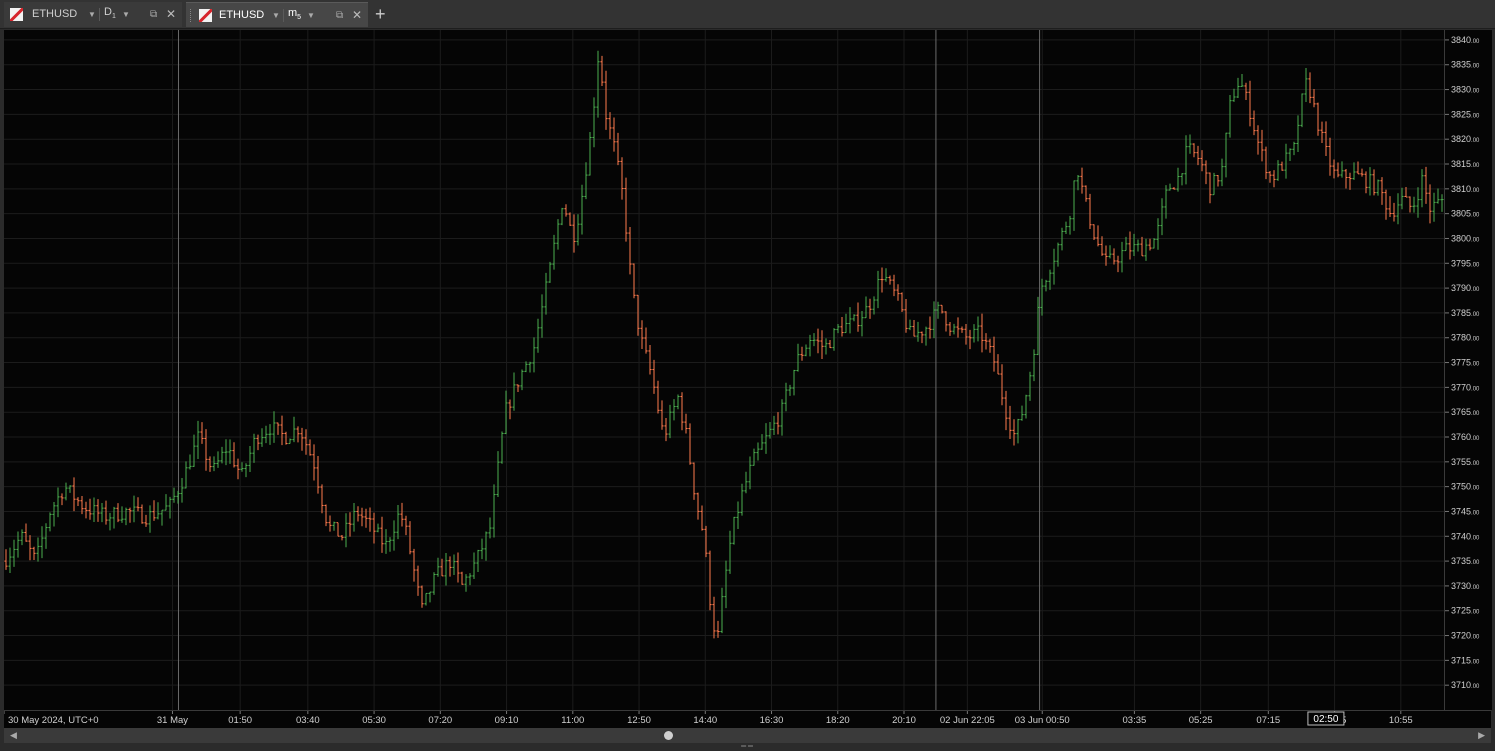 This screenshot has height=751, width=1495. Describe the element at coordinates (1481, 735) in the screenshot. I see `scroll-right-icon: ▶` at that location.